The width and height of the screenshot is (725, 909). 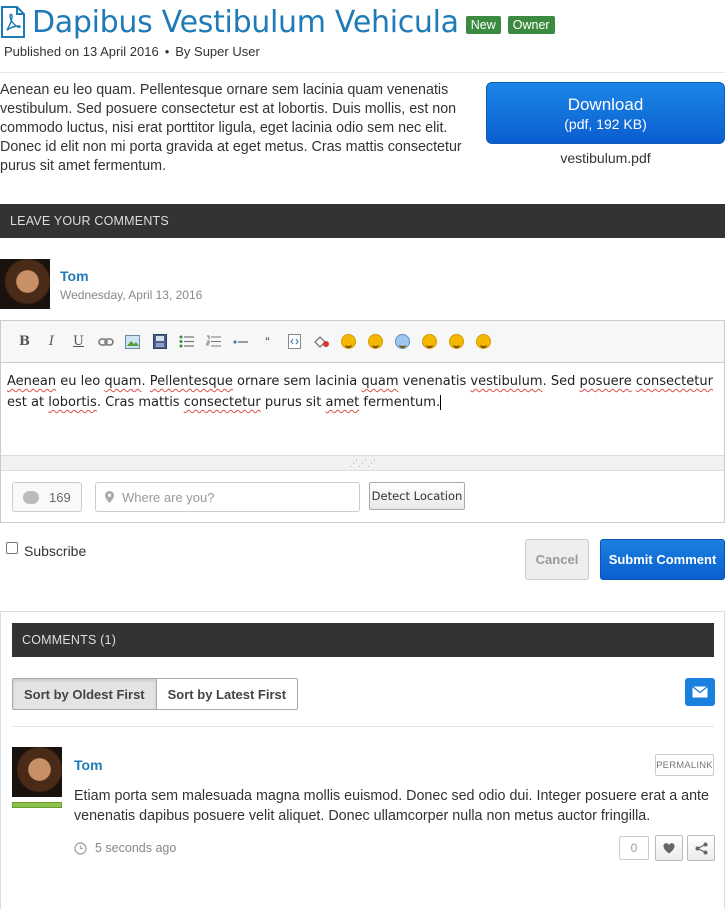 I want to click on email-subscribe-button, so click(x=700, y=692).